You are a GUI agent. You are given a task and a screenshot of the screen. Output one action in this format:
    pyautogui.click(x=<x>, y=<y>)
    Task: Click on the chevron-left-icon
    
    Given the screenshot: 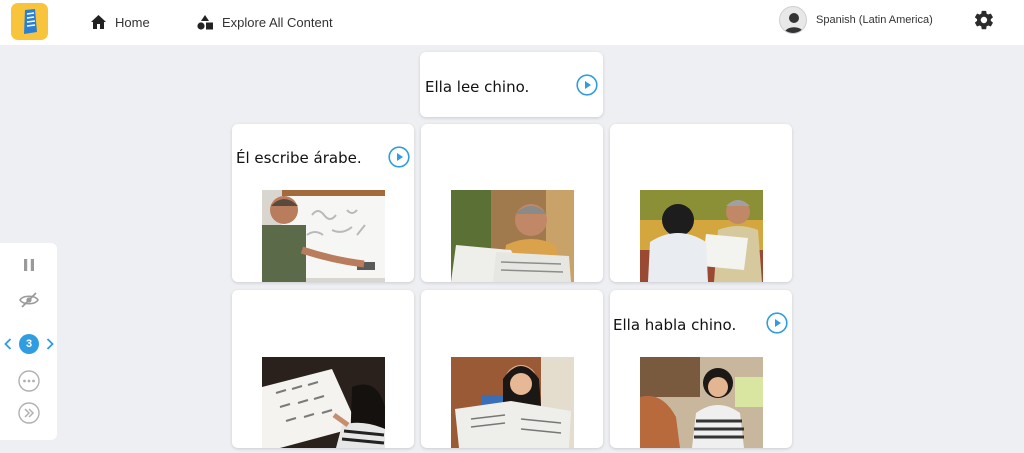 What is the action you would take?
    pyautogui.click(x=8, y=344)
    